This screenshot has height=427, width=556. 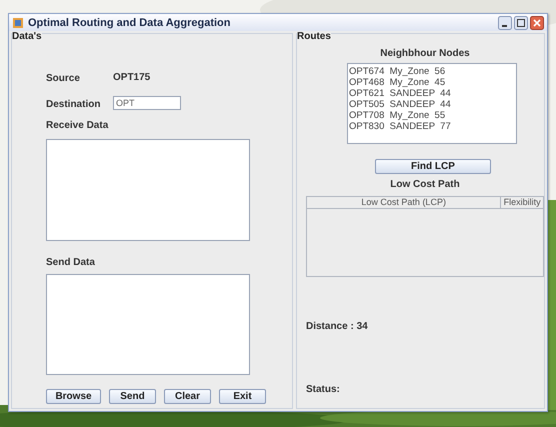 What do you see at coordinates (63, 78) in the screenshot?
I see `source-label: Source` at bounding box center [63, 78].